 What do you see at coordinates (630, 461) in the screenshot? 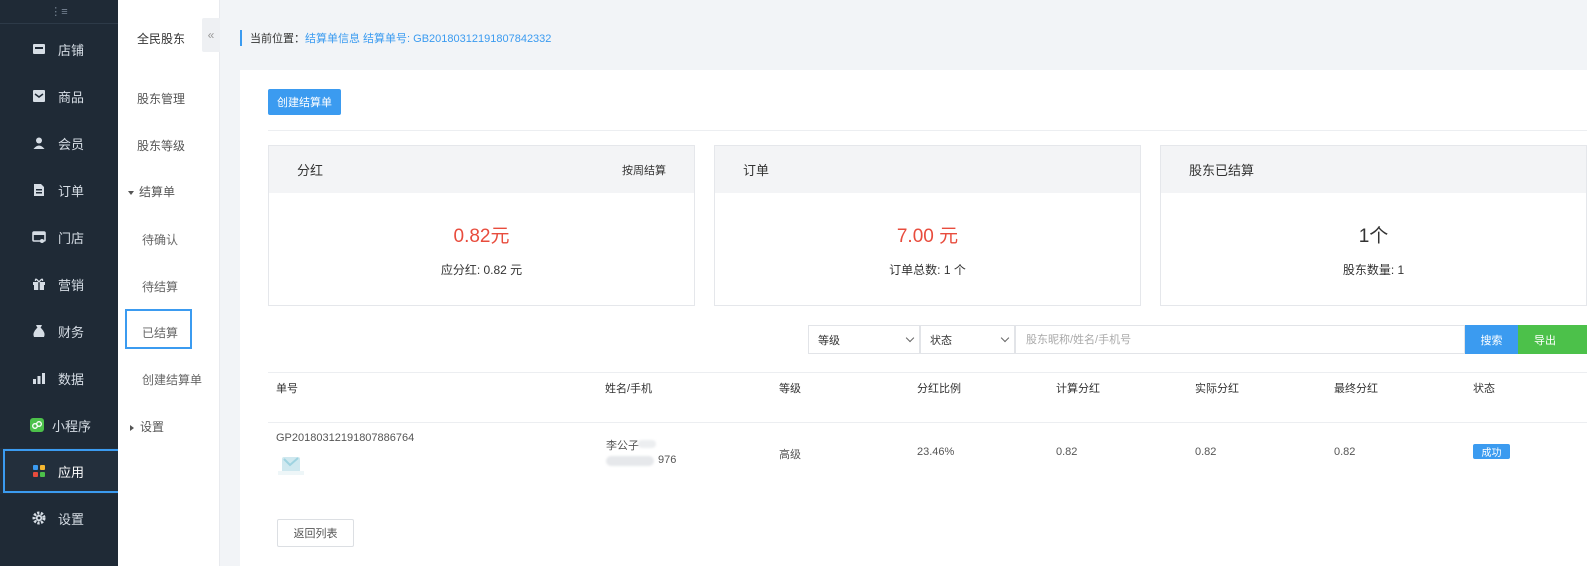
I see `blurred-phone` at bounding box center [630, 461].